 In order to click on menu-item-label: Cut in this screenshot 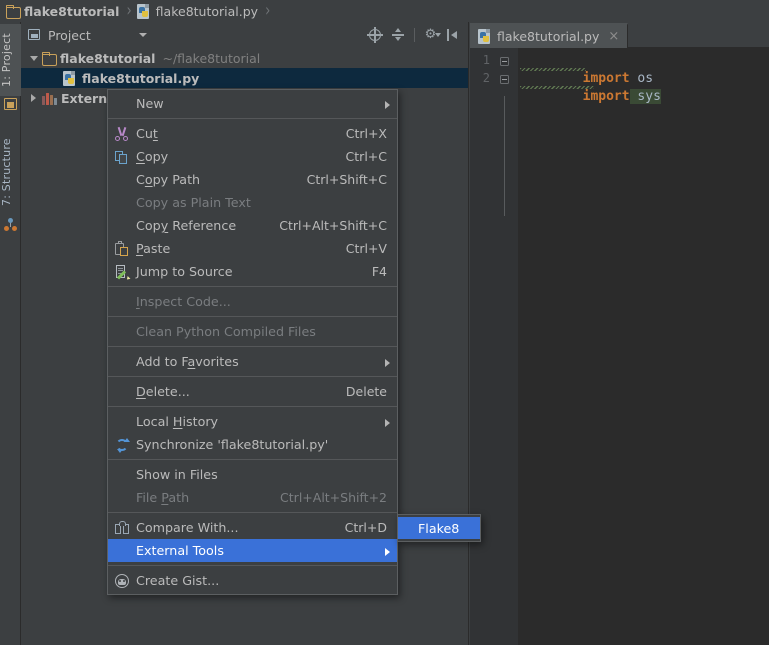, I will do `click(147, 133)`.